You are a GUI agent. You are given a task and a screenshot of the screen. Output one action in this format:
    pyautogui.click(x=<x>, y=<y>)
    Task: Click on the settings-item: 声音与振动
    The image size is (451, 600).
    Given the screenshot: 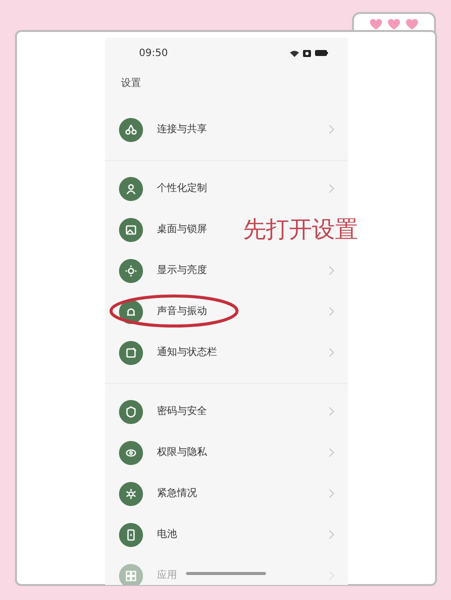 What is the action you would take?
    pyautogui.click(x=182, y=311)
    